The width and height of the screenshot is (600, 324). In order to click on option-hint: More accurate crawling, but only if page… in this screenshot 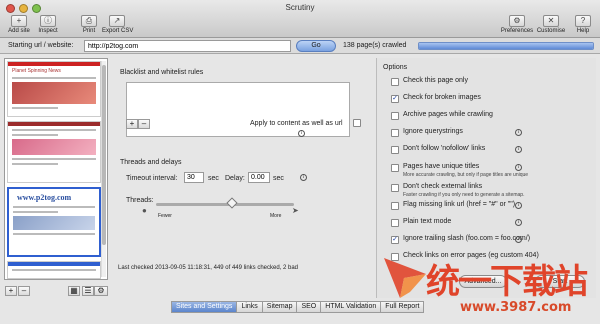, I will do `click(466, 175)`.